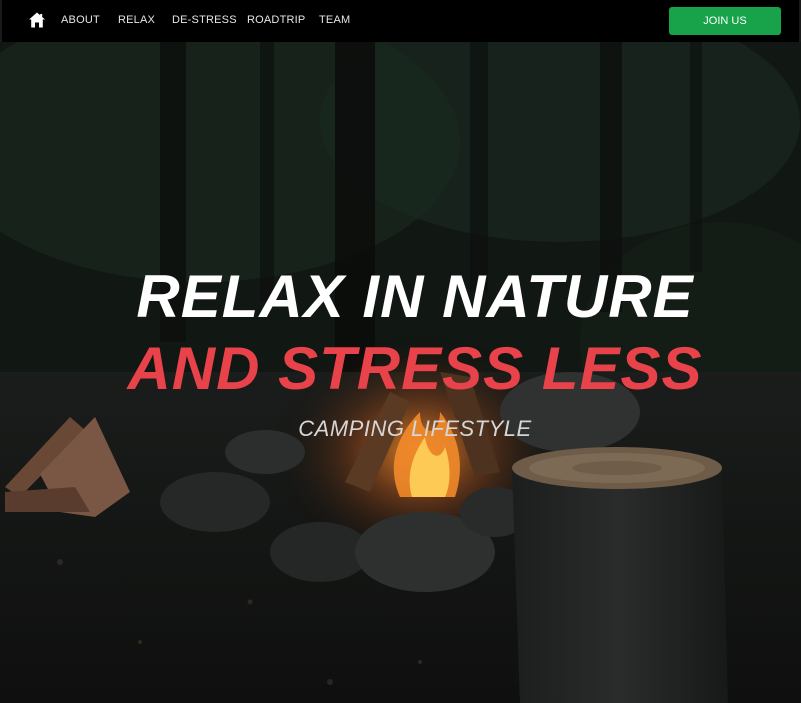  I want to click on join-us-button: JOIN US, so click(725, 21).